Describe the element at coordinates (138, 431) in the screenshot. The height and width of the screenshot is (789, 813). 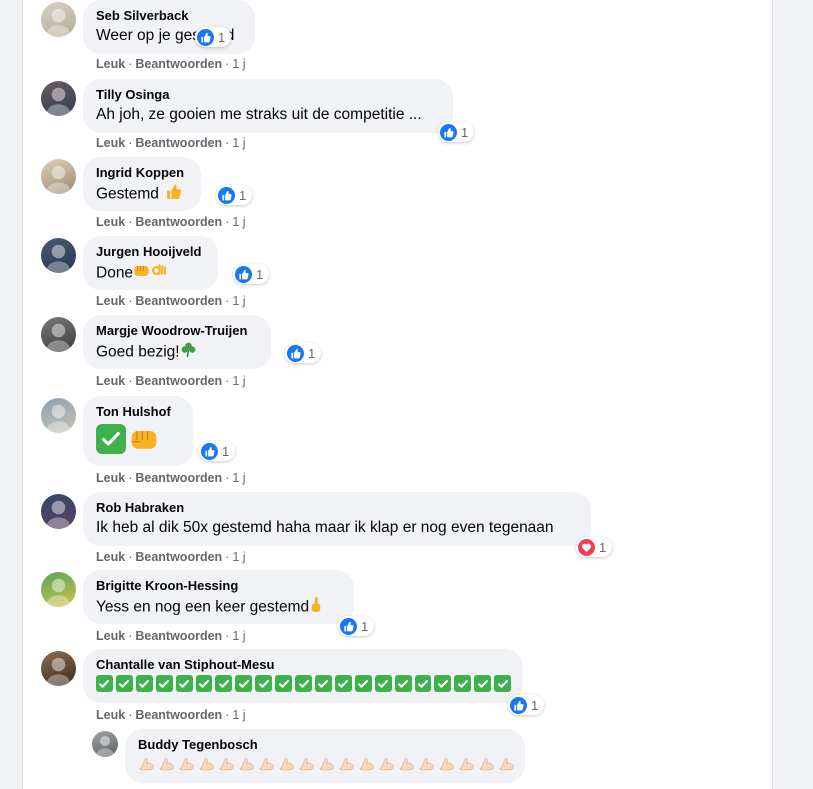
I see `comment-bubble: Ton Hulshof` at that location.